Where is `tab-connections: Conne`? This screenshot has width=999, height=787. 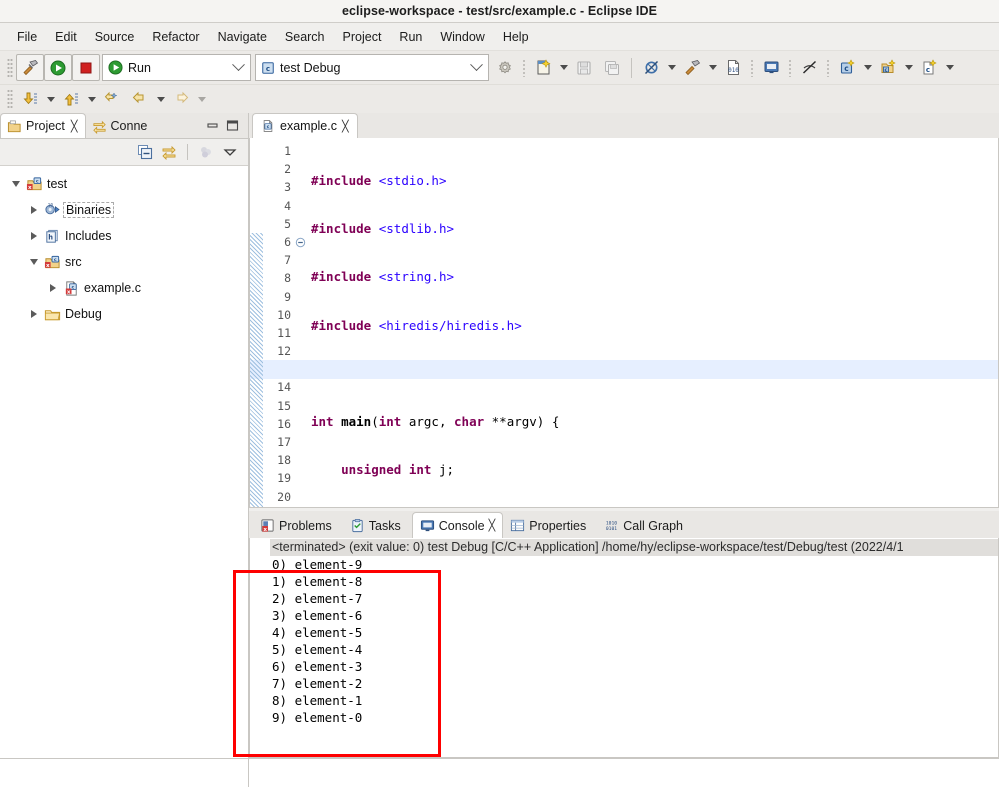
tab-connections: Conne is located at coordinates (122, 126).